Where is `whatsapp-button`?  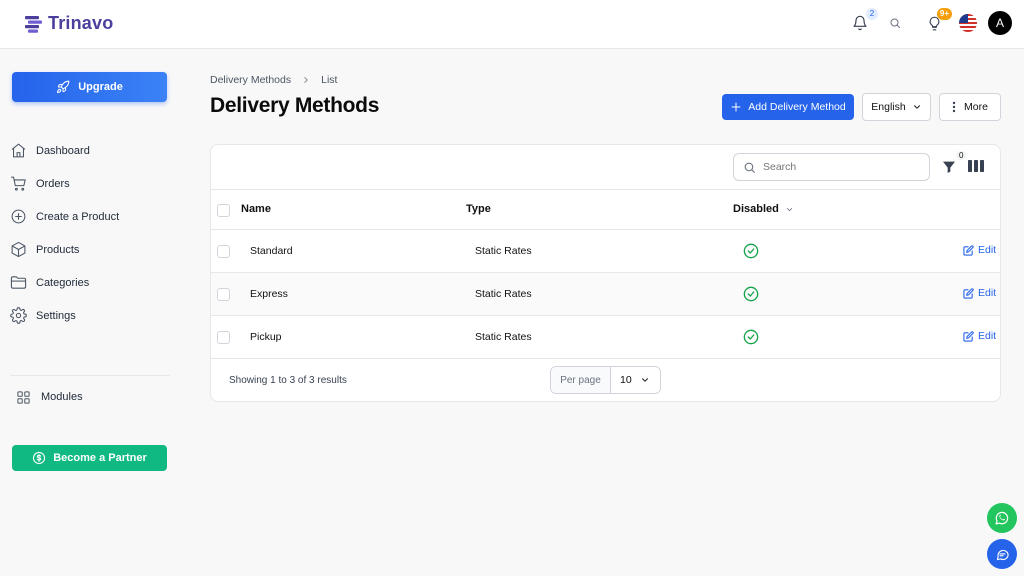 whatsapp-button is located at coordinates (1002, 518).